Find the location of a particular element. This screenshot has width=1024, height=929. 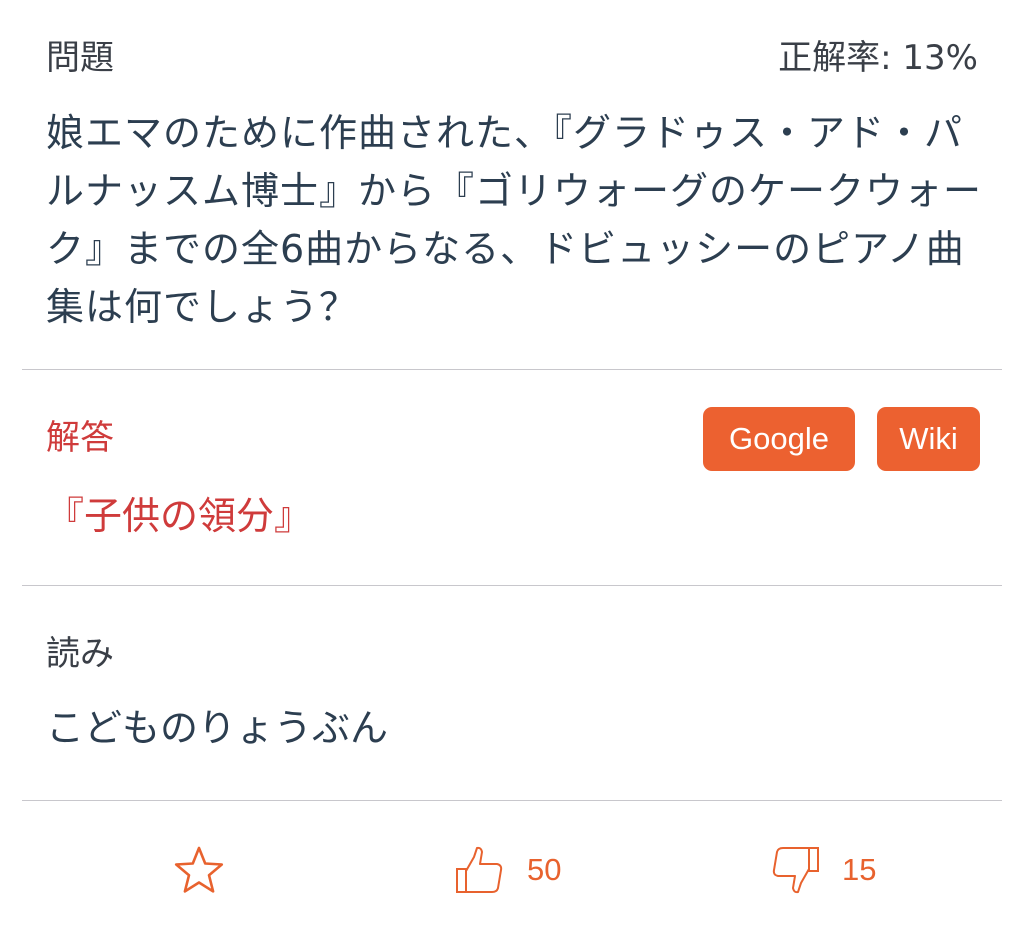

reading-label: 読み is located at coordinates (80, 654).